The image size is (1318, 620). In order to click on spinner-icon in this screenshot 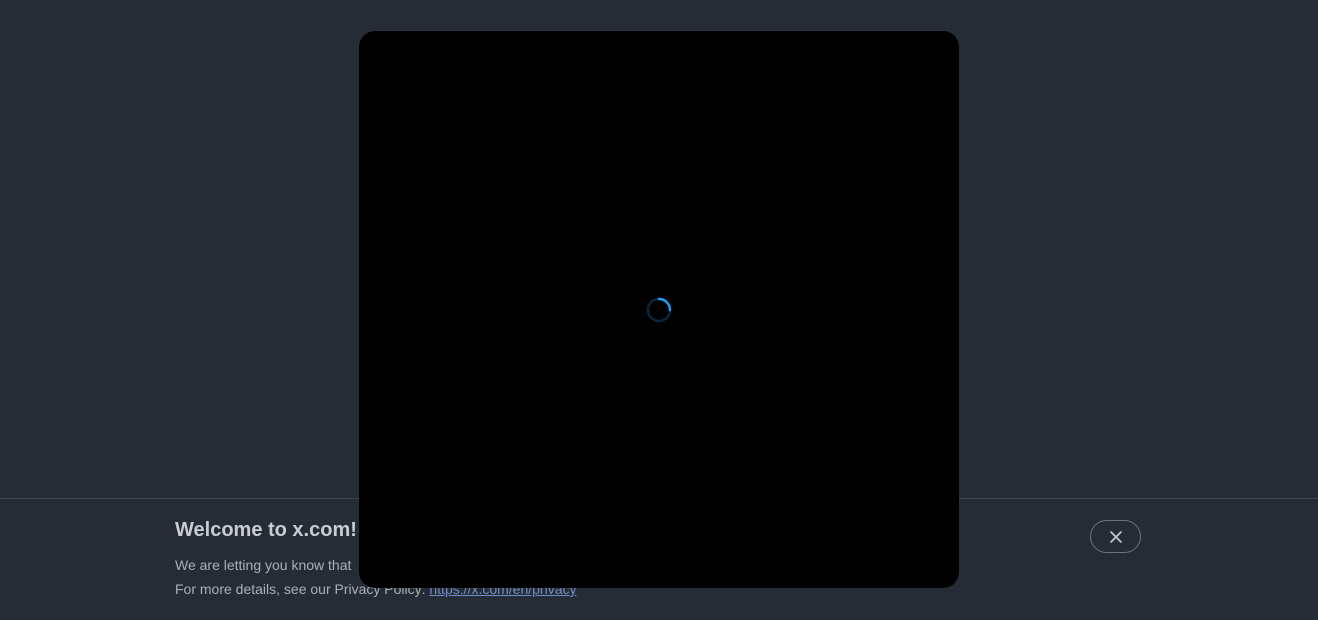, I will do `click(659, 310)`.